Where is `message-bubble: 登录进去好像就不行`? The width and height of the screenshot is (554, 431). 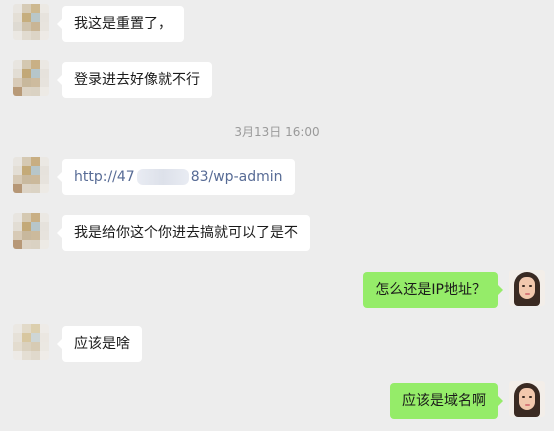 message-bubble: 登录进去好像就不行 is located at coordinates (134, 80).